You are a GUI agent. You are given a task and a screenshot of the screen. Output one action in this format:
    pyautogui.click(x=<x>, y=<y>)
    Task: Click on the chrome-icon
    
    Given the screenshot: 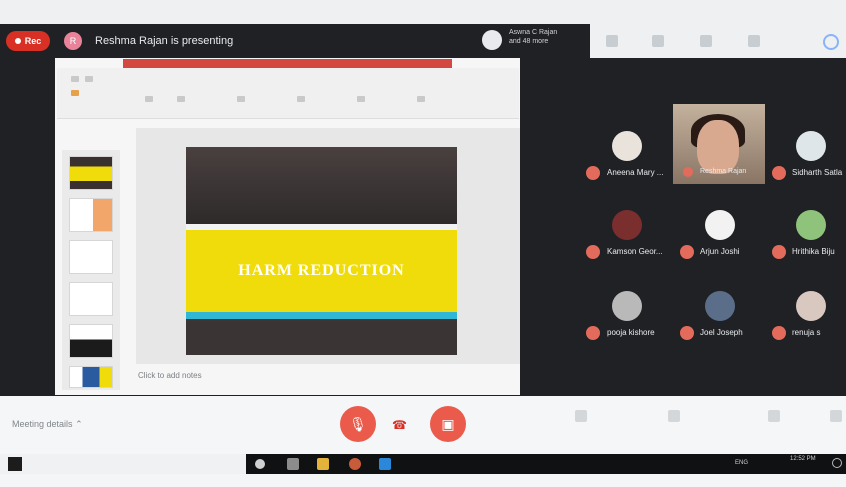 What is the action you would take?
    pyautogui.click(x=355, y=464)
    